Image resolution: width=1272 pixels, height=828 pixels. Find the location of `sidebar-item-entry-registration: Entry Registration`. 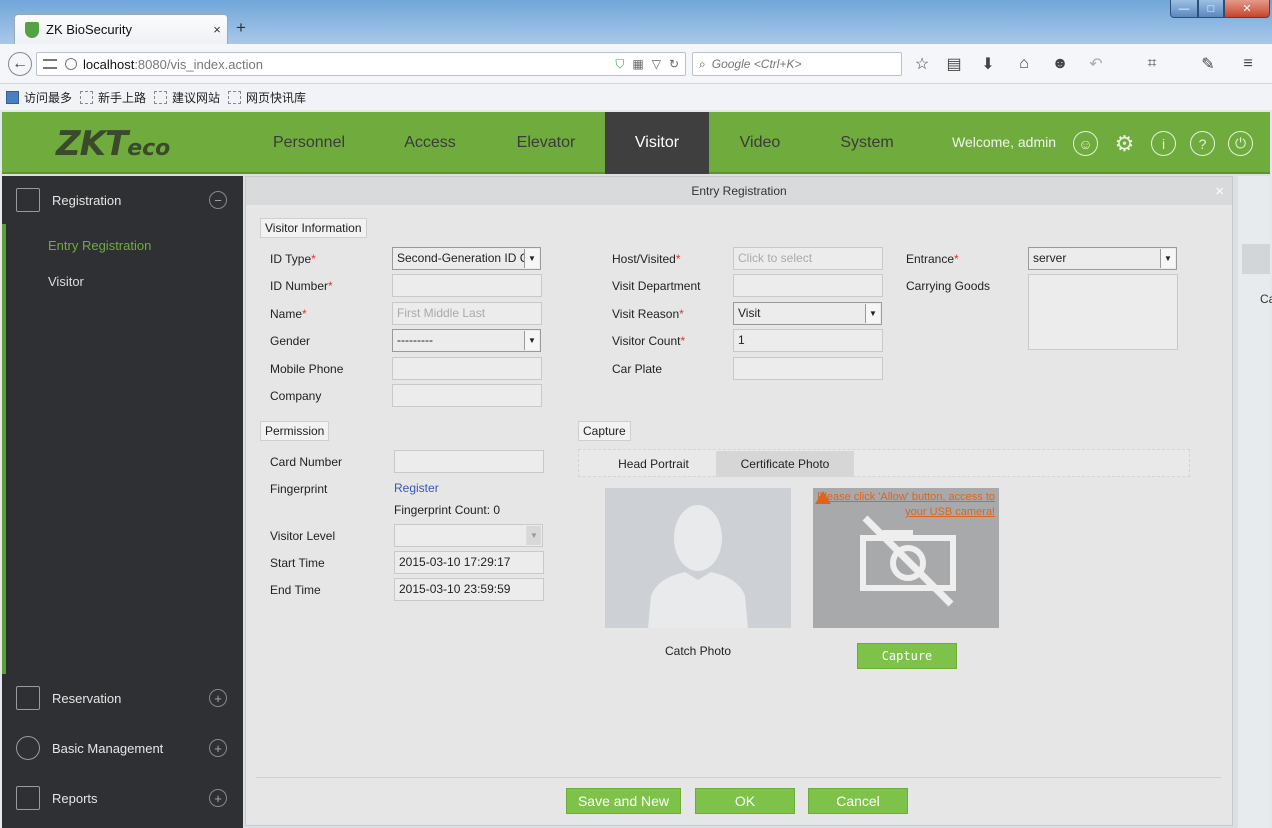

sidebar-item-entry-registration: Entry Registration is located at coordinates (99, 245).